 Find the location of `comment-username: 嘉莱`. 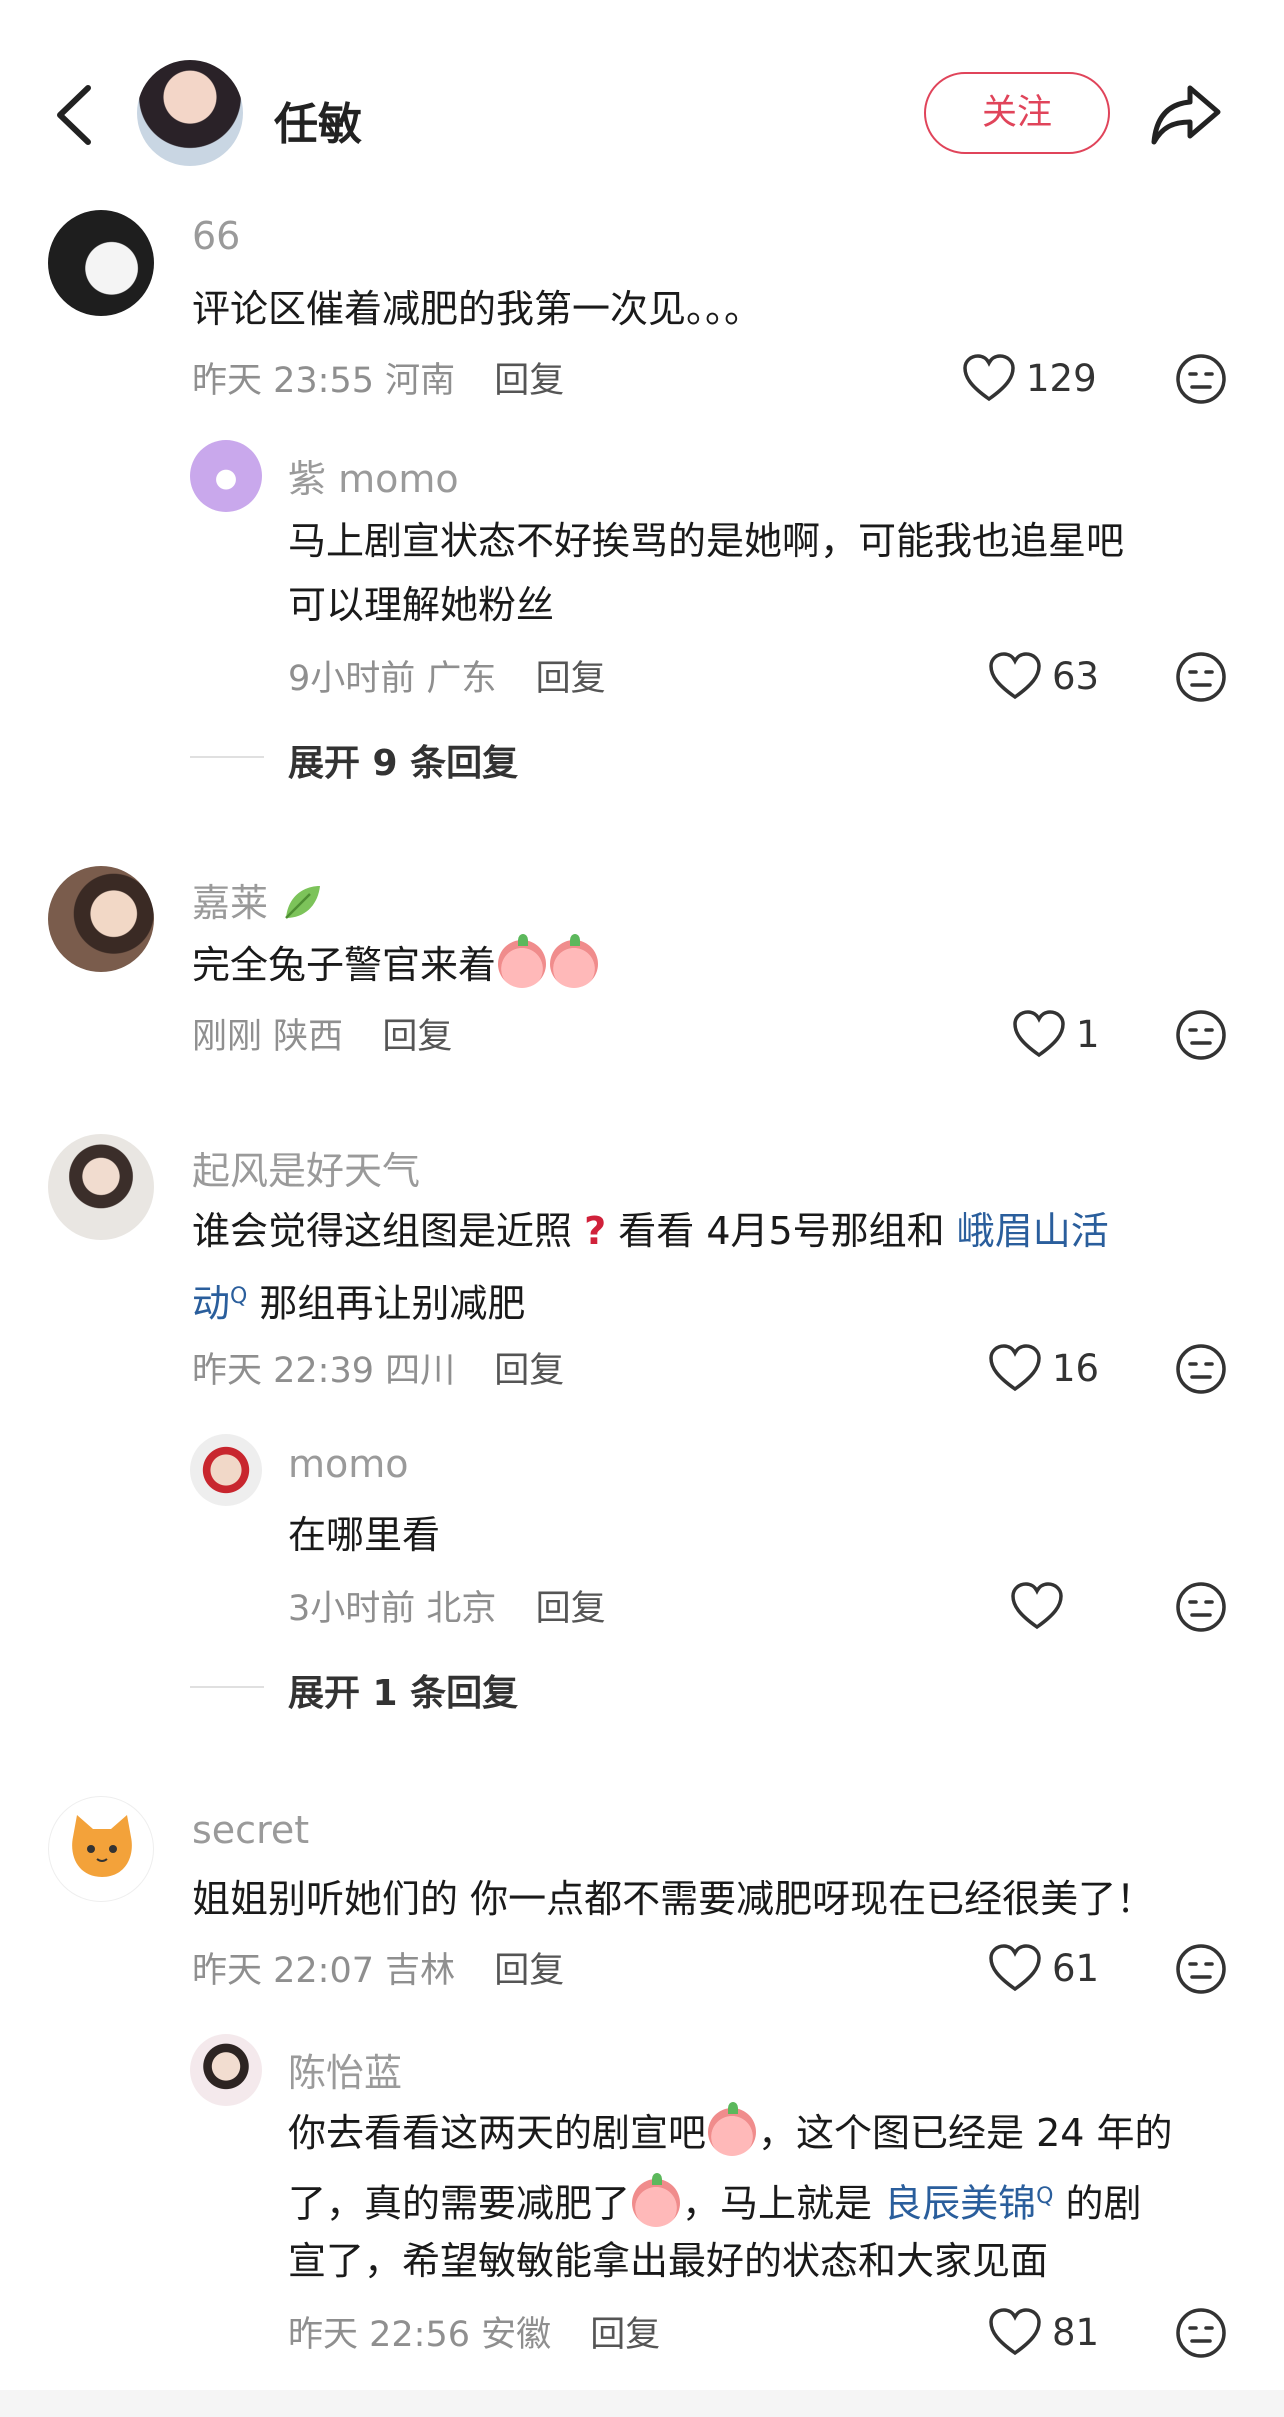

comment-username: 嘉莱 is located at coordinates (258, 899).